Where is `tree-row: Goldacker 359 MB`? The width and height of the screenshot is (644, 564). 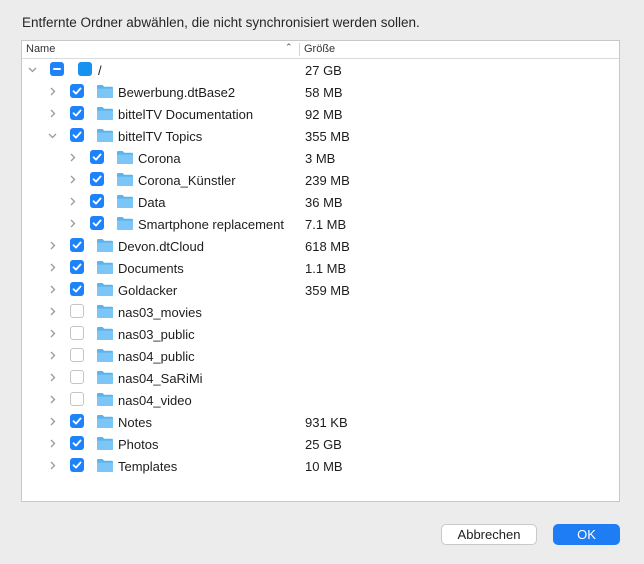
tree-row: Goldacker 359 MB is located at coordinates (320, 290).